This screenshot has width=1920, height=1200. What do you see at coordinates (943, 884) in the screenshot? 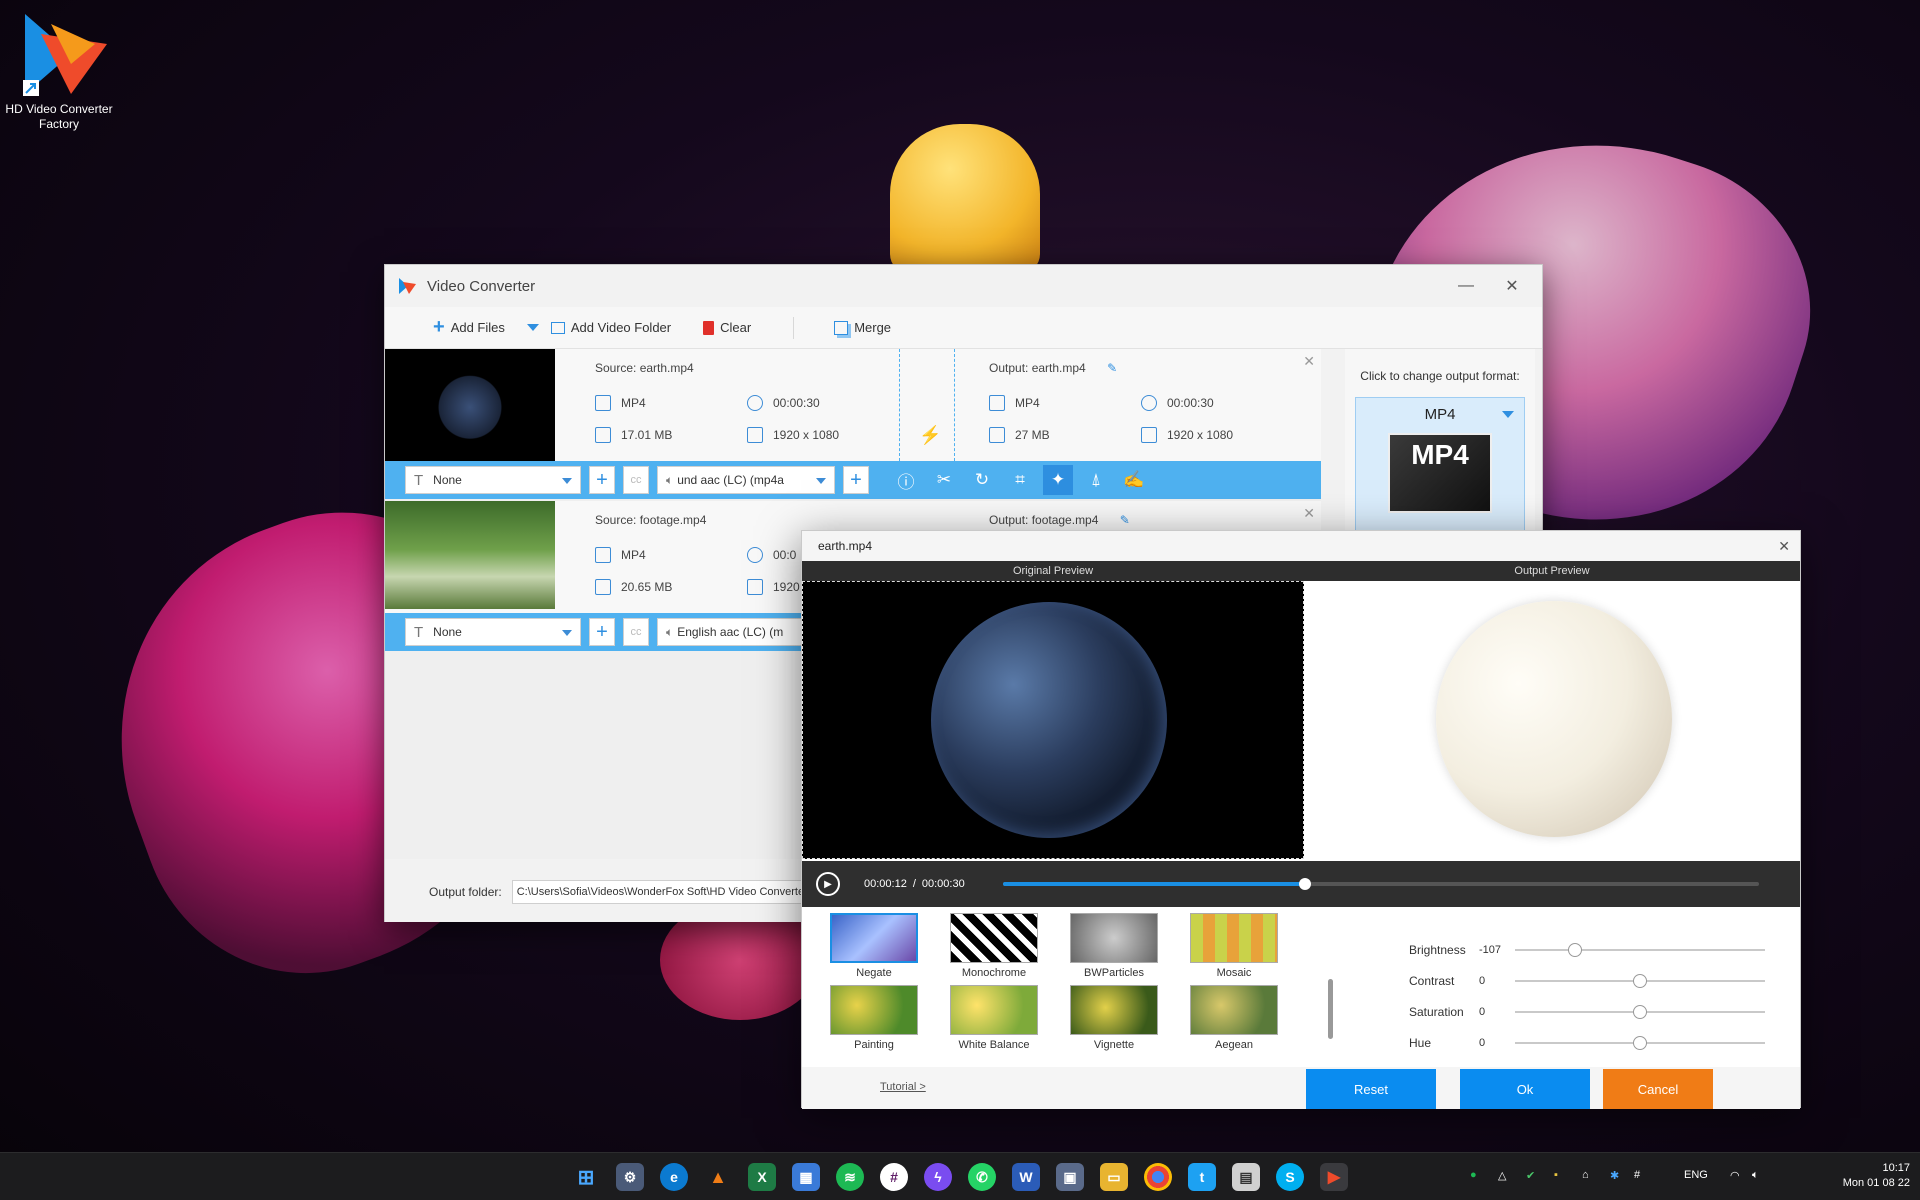
I see `time-total: 00:00:30` at bounding box center [943, 884].